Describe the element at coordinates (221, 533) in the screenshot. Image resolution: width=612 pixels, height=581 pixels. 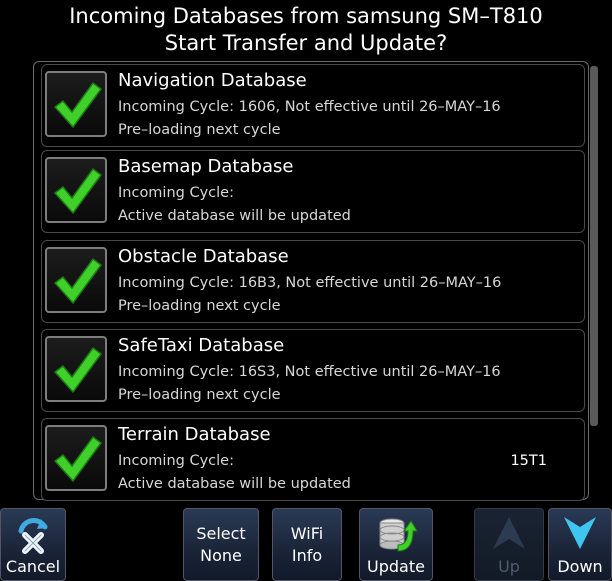
I see `select-none-label-1: Select` at that location.